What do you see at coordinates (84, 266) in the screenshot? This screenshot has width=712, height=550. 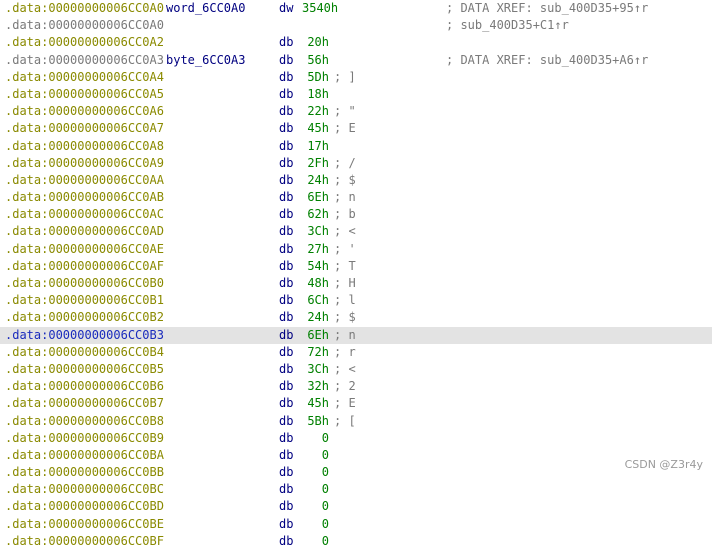 I see `address: .data:00000000006CC0AF` at bounding box center [84, 266].